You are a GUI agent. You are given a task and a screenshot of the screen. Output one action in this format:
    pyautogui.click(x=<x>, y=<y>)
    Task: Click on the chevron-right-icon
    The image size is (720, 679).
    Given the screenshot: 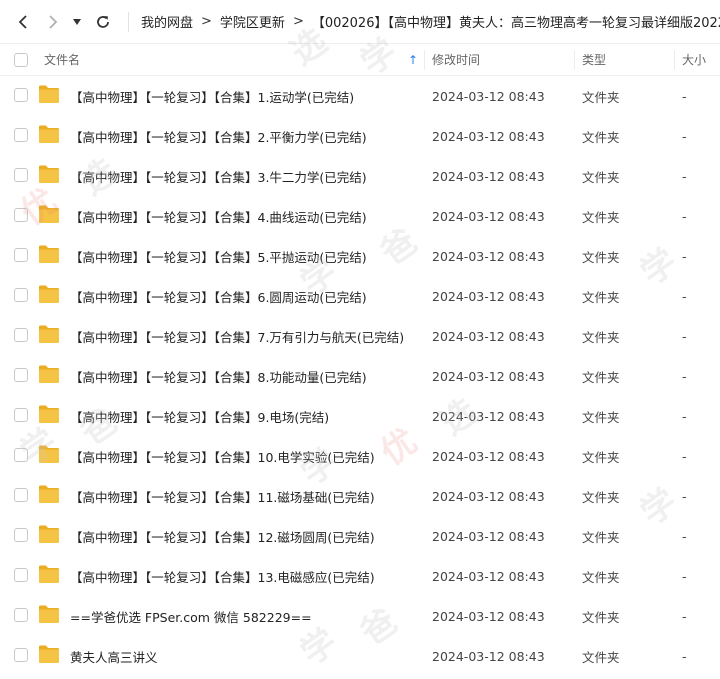 What is the action you would take?
    pyautogui.click(x=53, y=21)
    